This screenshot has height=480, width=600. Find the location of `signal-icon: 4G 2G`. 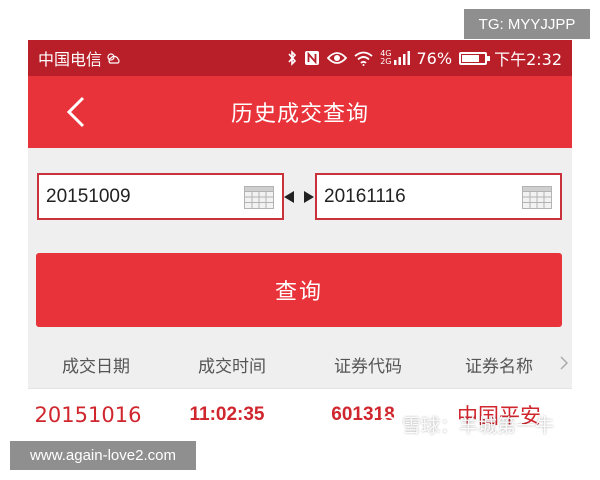

signal-icon: 4G 2G is located at coordinates (395, 58).